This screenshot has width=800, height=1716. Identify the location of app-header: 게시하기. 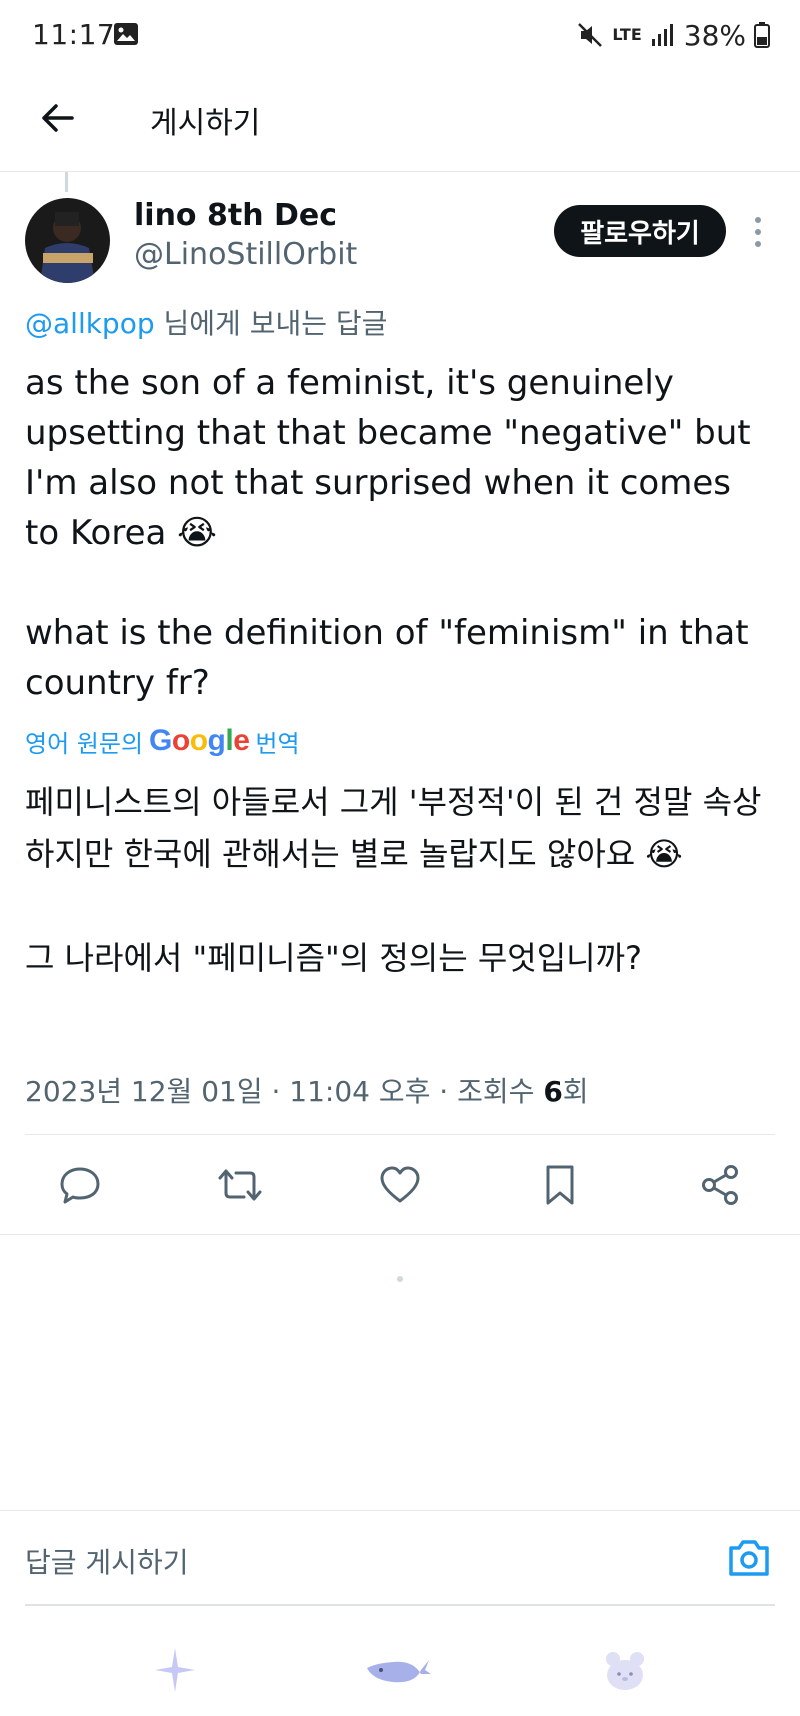
(400, 121).